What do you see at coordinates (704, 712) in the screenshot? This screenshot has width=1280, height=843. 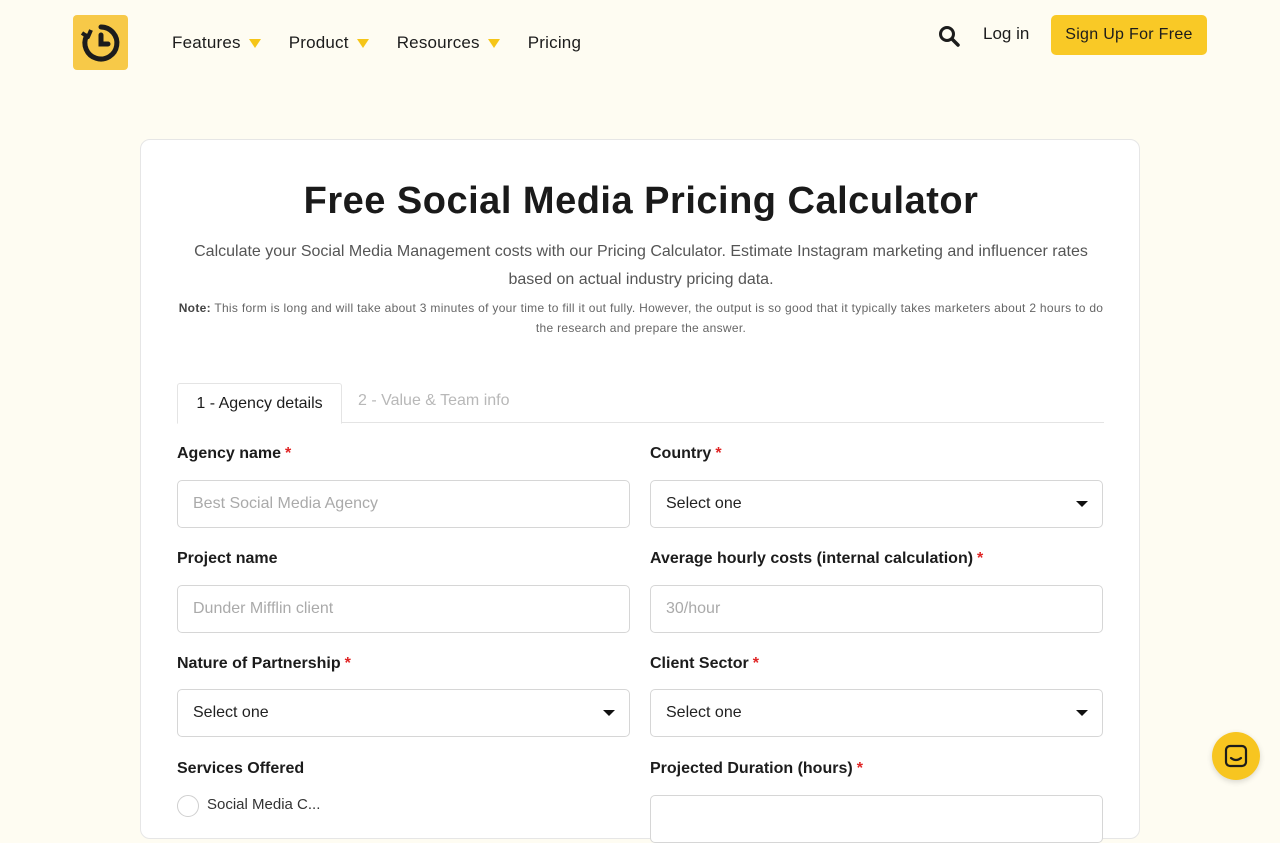 I see `client-sector-select-value: Select one` at bounding box center [704, 712].